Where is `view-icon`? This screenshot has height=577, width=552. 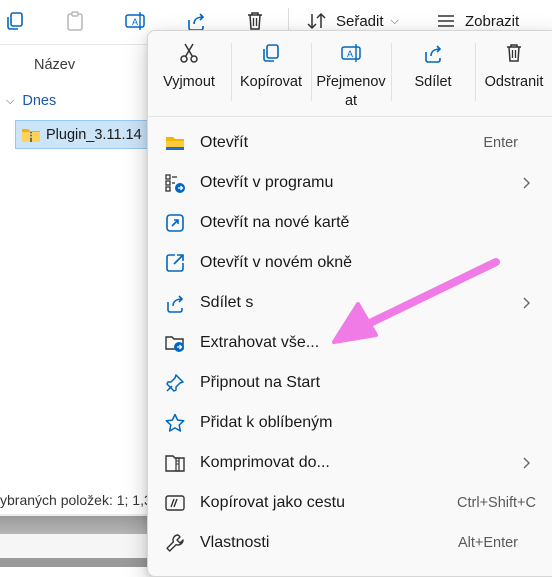 view-icon is located at coordinates (446, 21).